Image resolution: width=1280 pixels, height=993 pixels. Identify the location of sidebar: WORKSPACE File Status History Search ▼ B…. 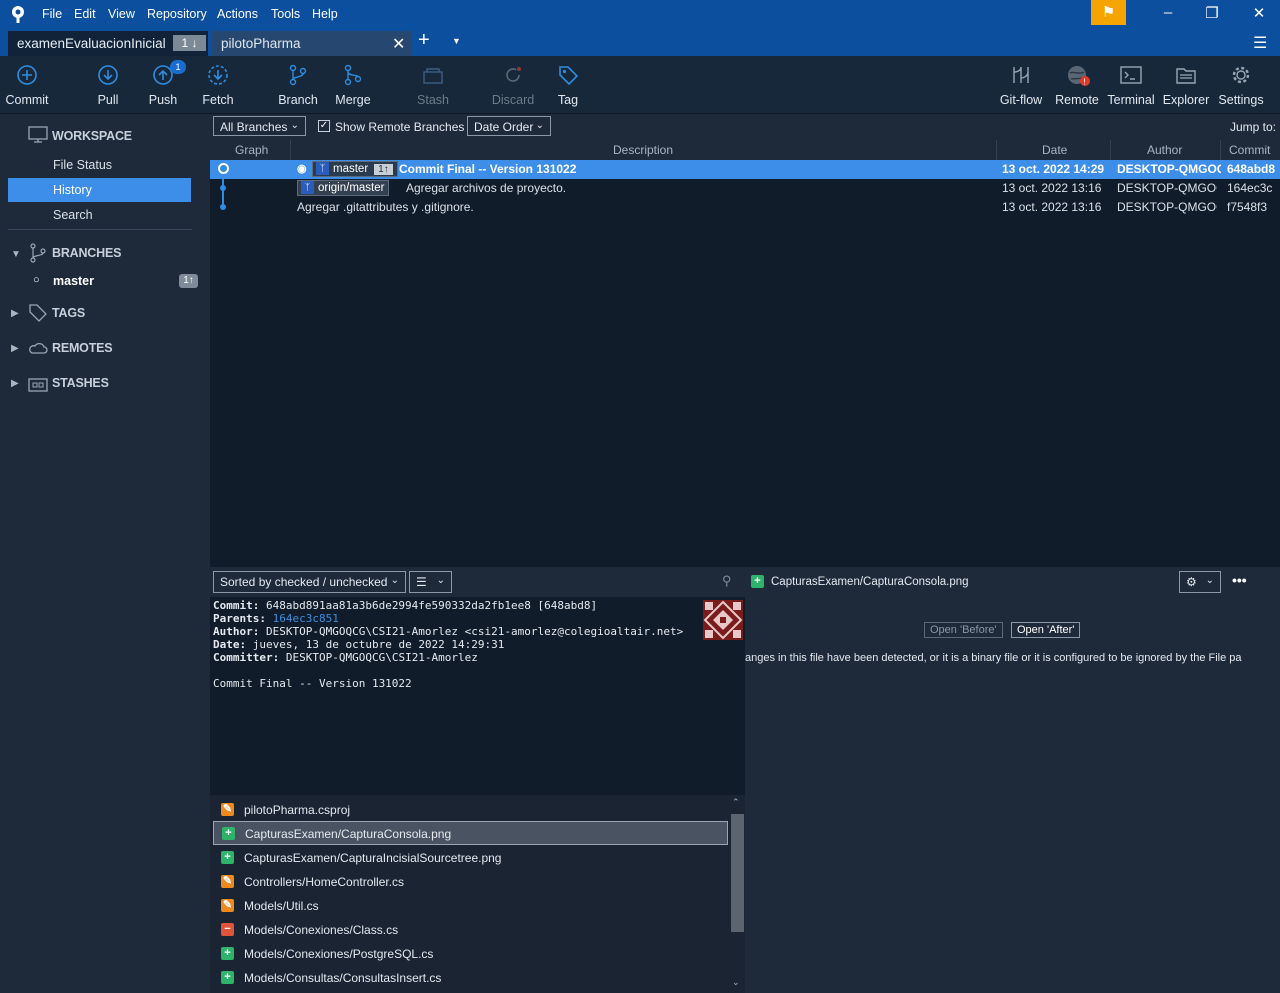
(105, 553).